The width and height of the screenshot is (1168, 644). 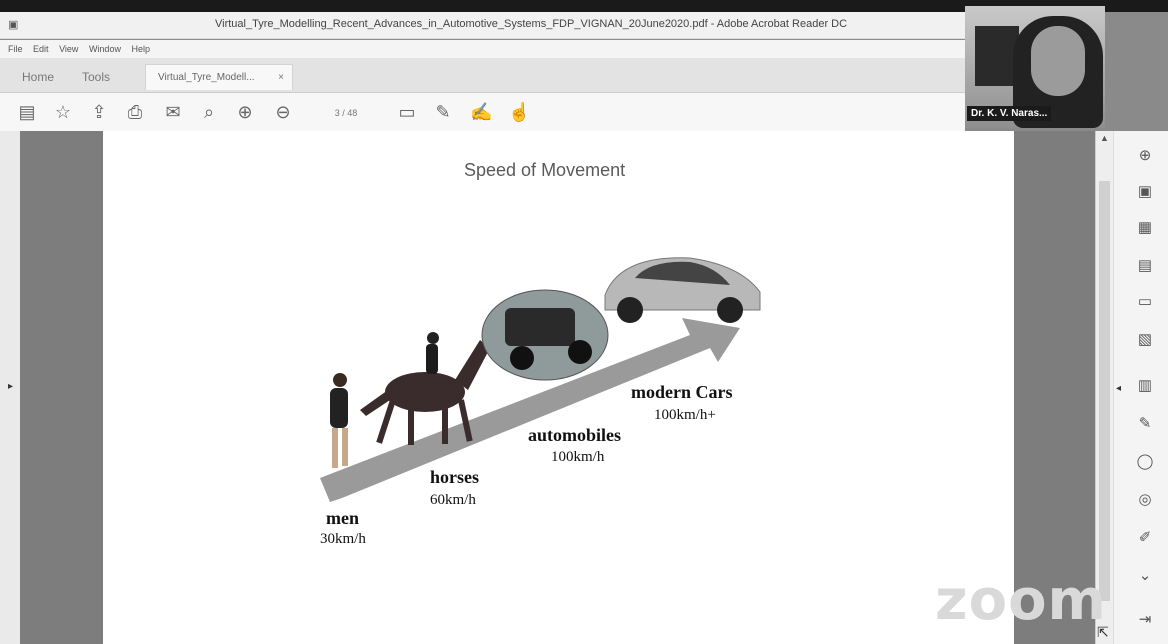 What do you see at coordinates (482, 49) in the screenshot?
I see `menu-bar: File Edit View Window Help` at bounding box center [482, 49].